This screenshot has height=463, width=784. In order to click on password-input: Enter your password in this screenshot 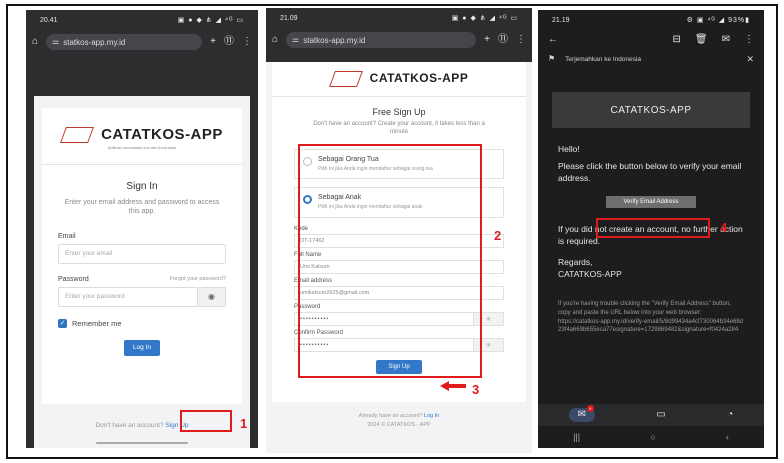, I will do `click(128, 296)`.